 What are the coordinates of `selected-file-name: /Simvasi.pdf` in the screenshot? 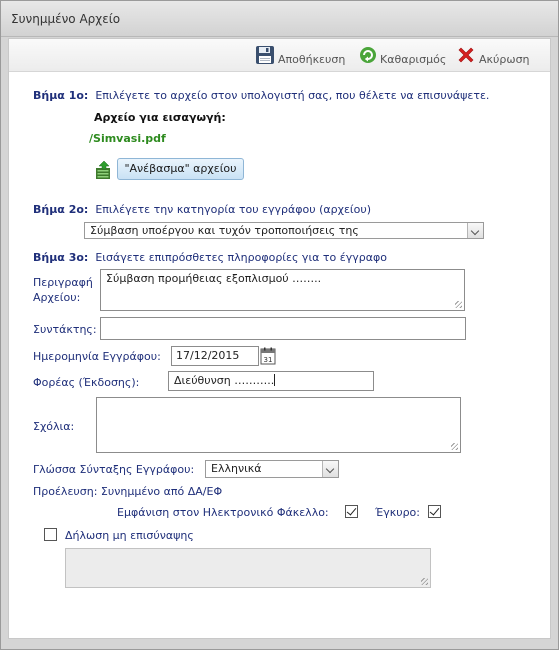 It's located at (127, 138).